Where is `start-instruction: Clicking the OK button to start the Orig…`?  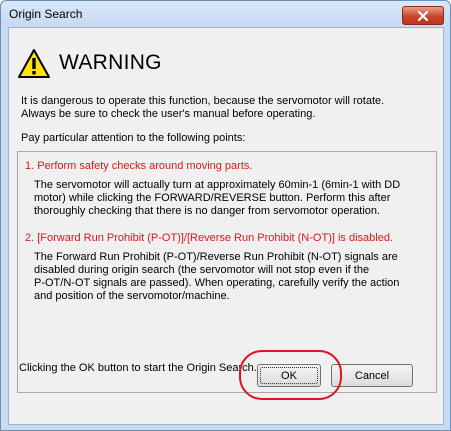
start-instruction: Clicking the OK button to start the Orig… is located at coordinates (138, 368).